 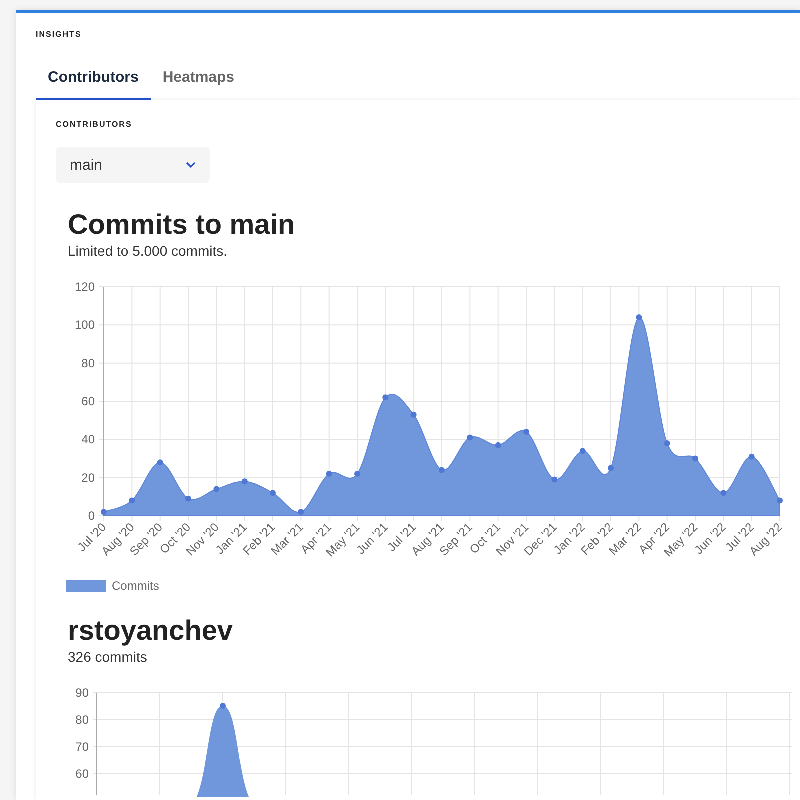 What do you see at coordinates (198, 80) in the screenshot?
I see `tab: Heatmaps` at bounding box center [198, 80].